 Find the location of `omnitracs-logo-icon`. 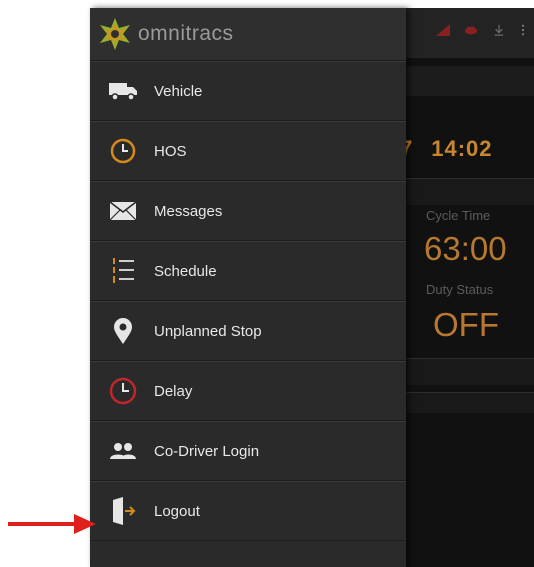

omnitracs-logo-icon is located at coordinates (115, 34).